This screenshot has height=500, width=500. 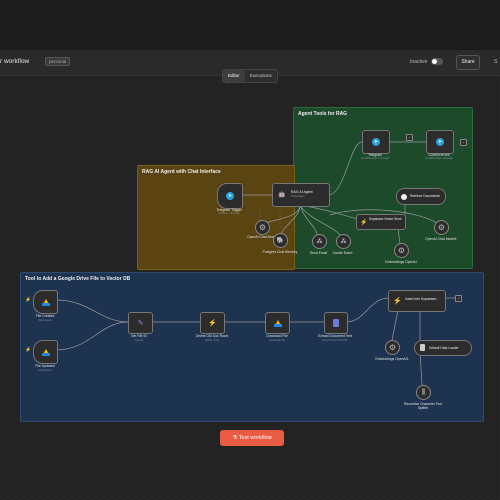 I want to click on extract-text-label: Extract Document Text, so click(x=335, y=336).